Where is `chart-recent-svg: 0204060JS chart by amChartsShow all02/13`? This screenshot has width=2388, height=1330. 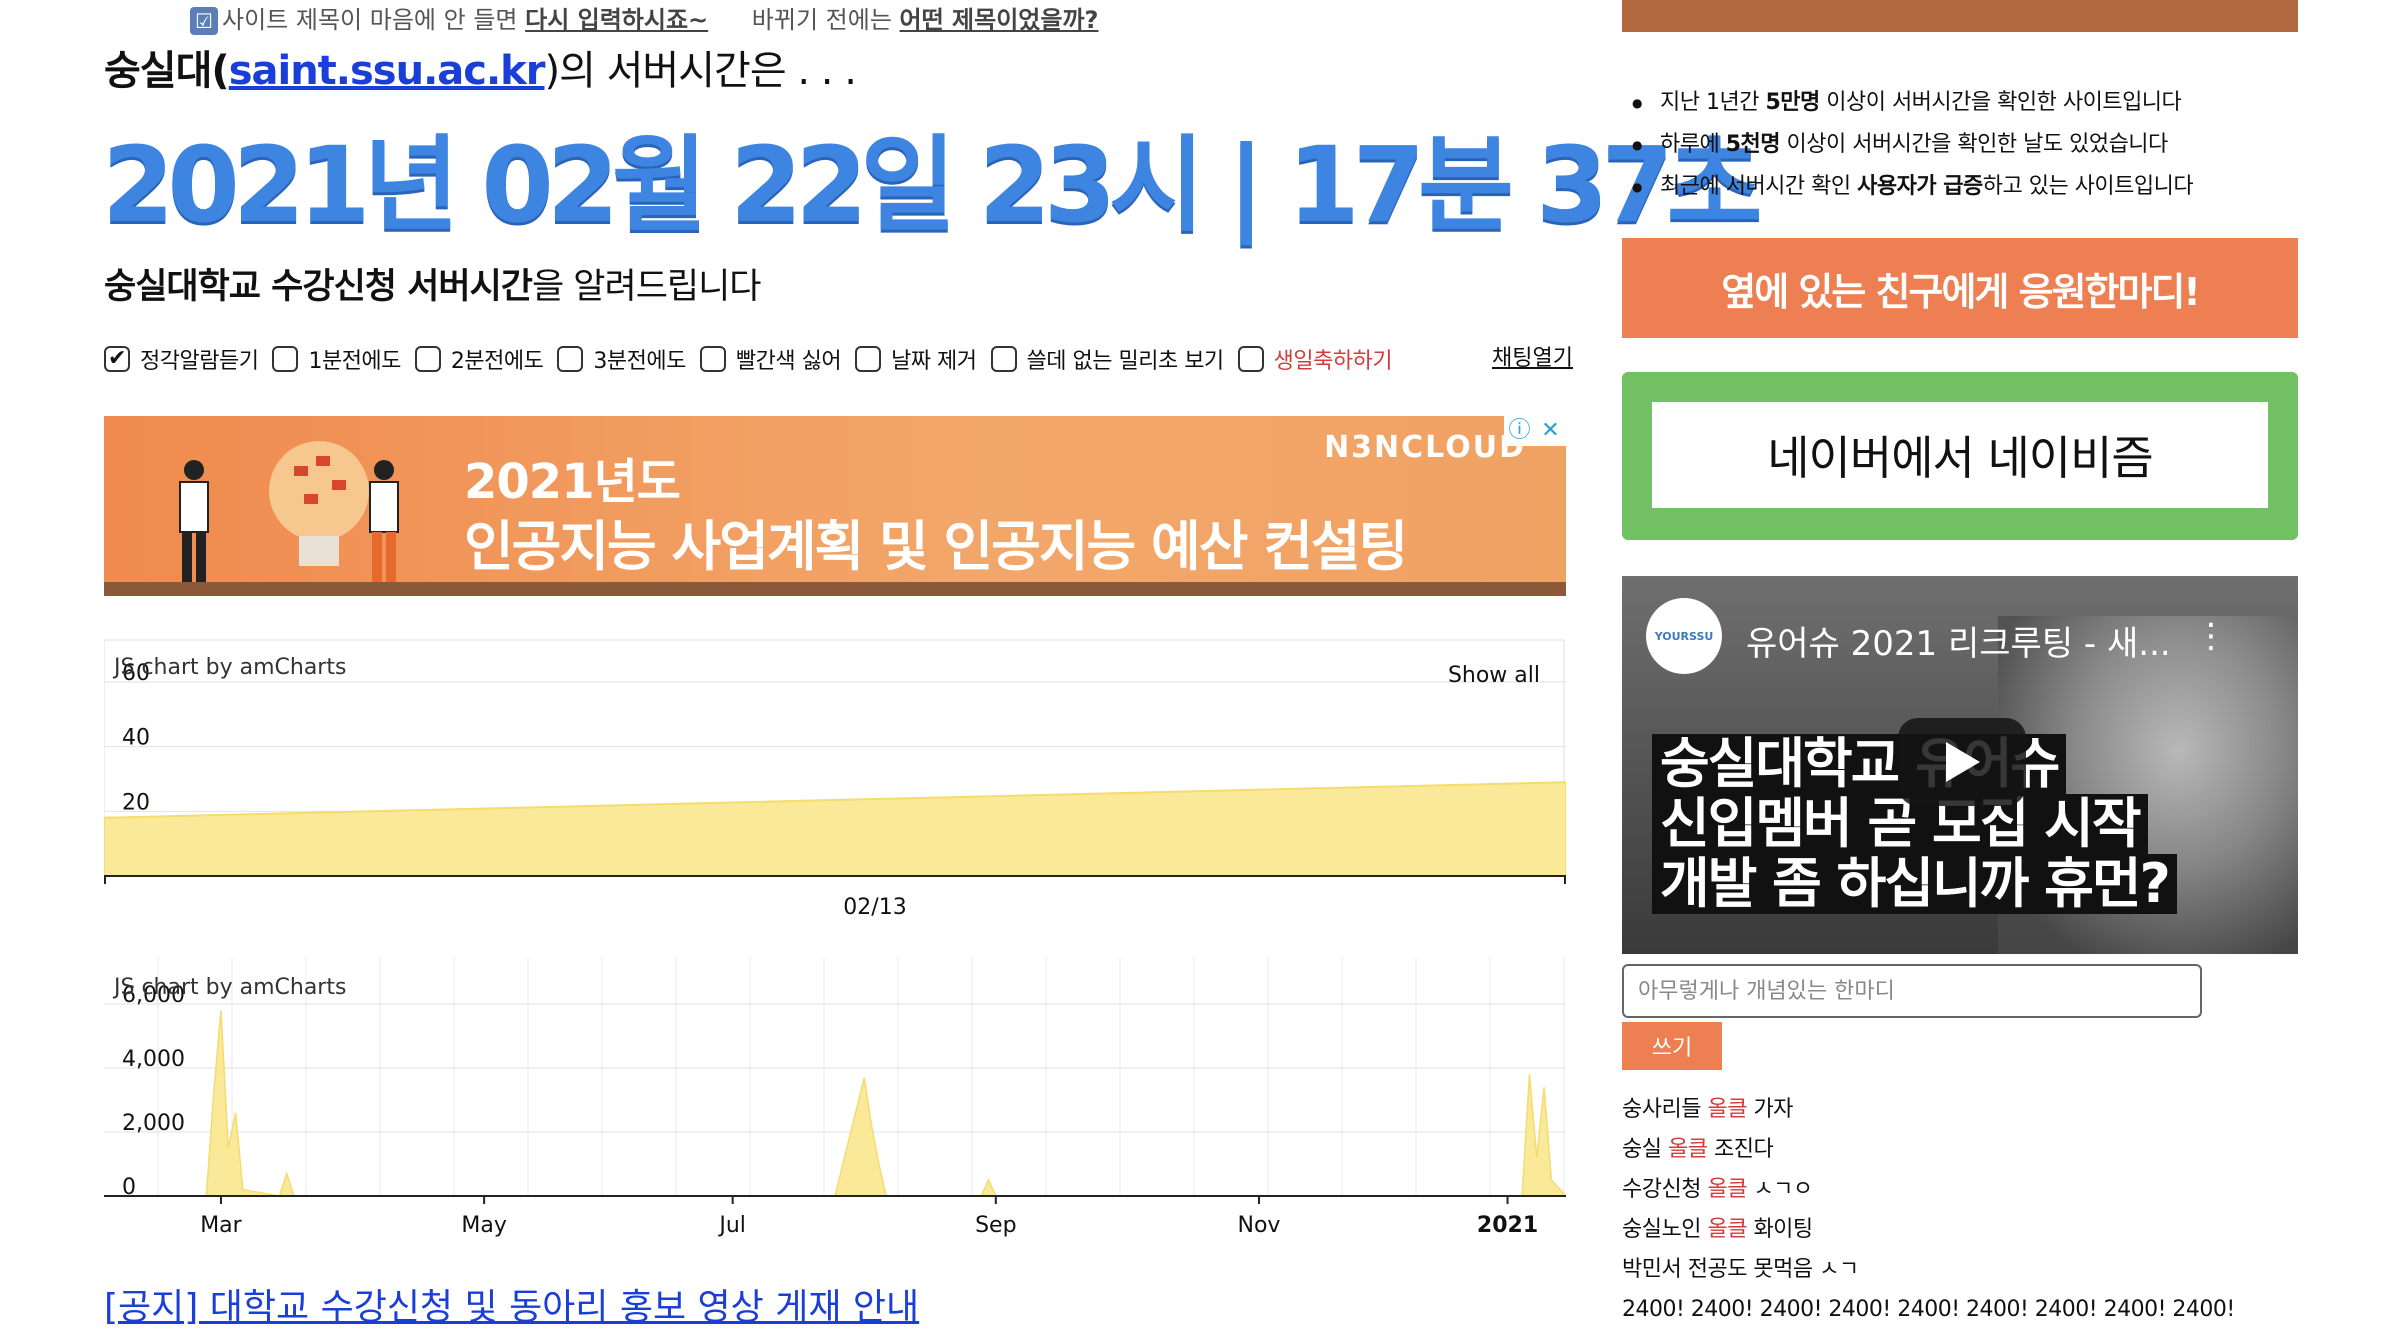
chart-recent-svg: 0204060JS chart by amChartsShow all02/13 is located at coordinates (835, 779).